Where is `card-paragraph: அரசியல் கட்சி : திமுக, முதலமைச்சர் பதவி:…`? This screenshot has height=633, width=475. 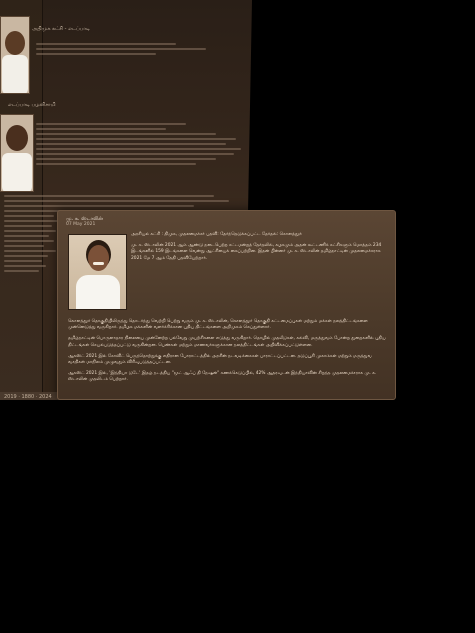 card-paragraph: அரசியல் கட்சி : திமுக, முதலமைச்சர் பதவி:… is located at coordinates (216, 234).